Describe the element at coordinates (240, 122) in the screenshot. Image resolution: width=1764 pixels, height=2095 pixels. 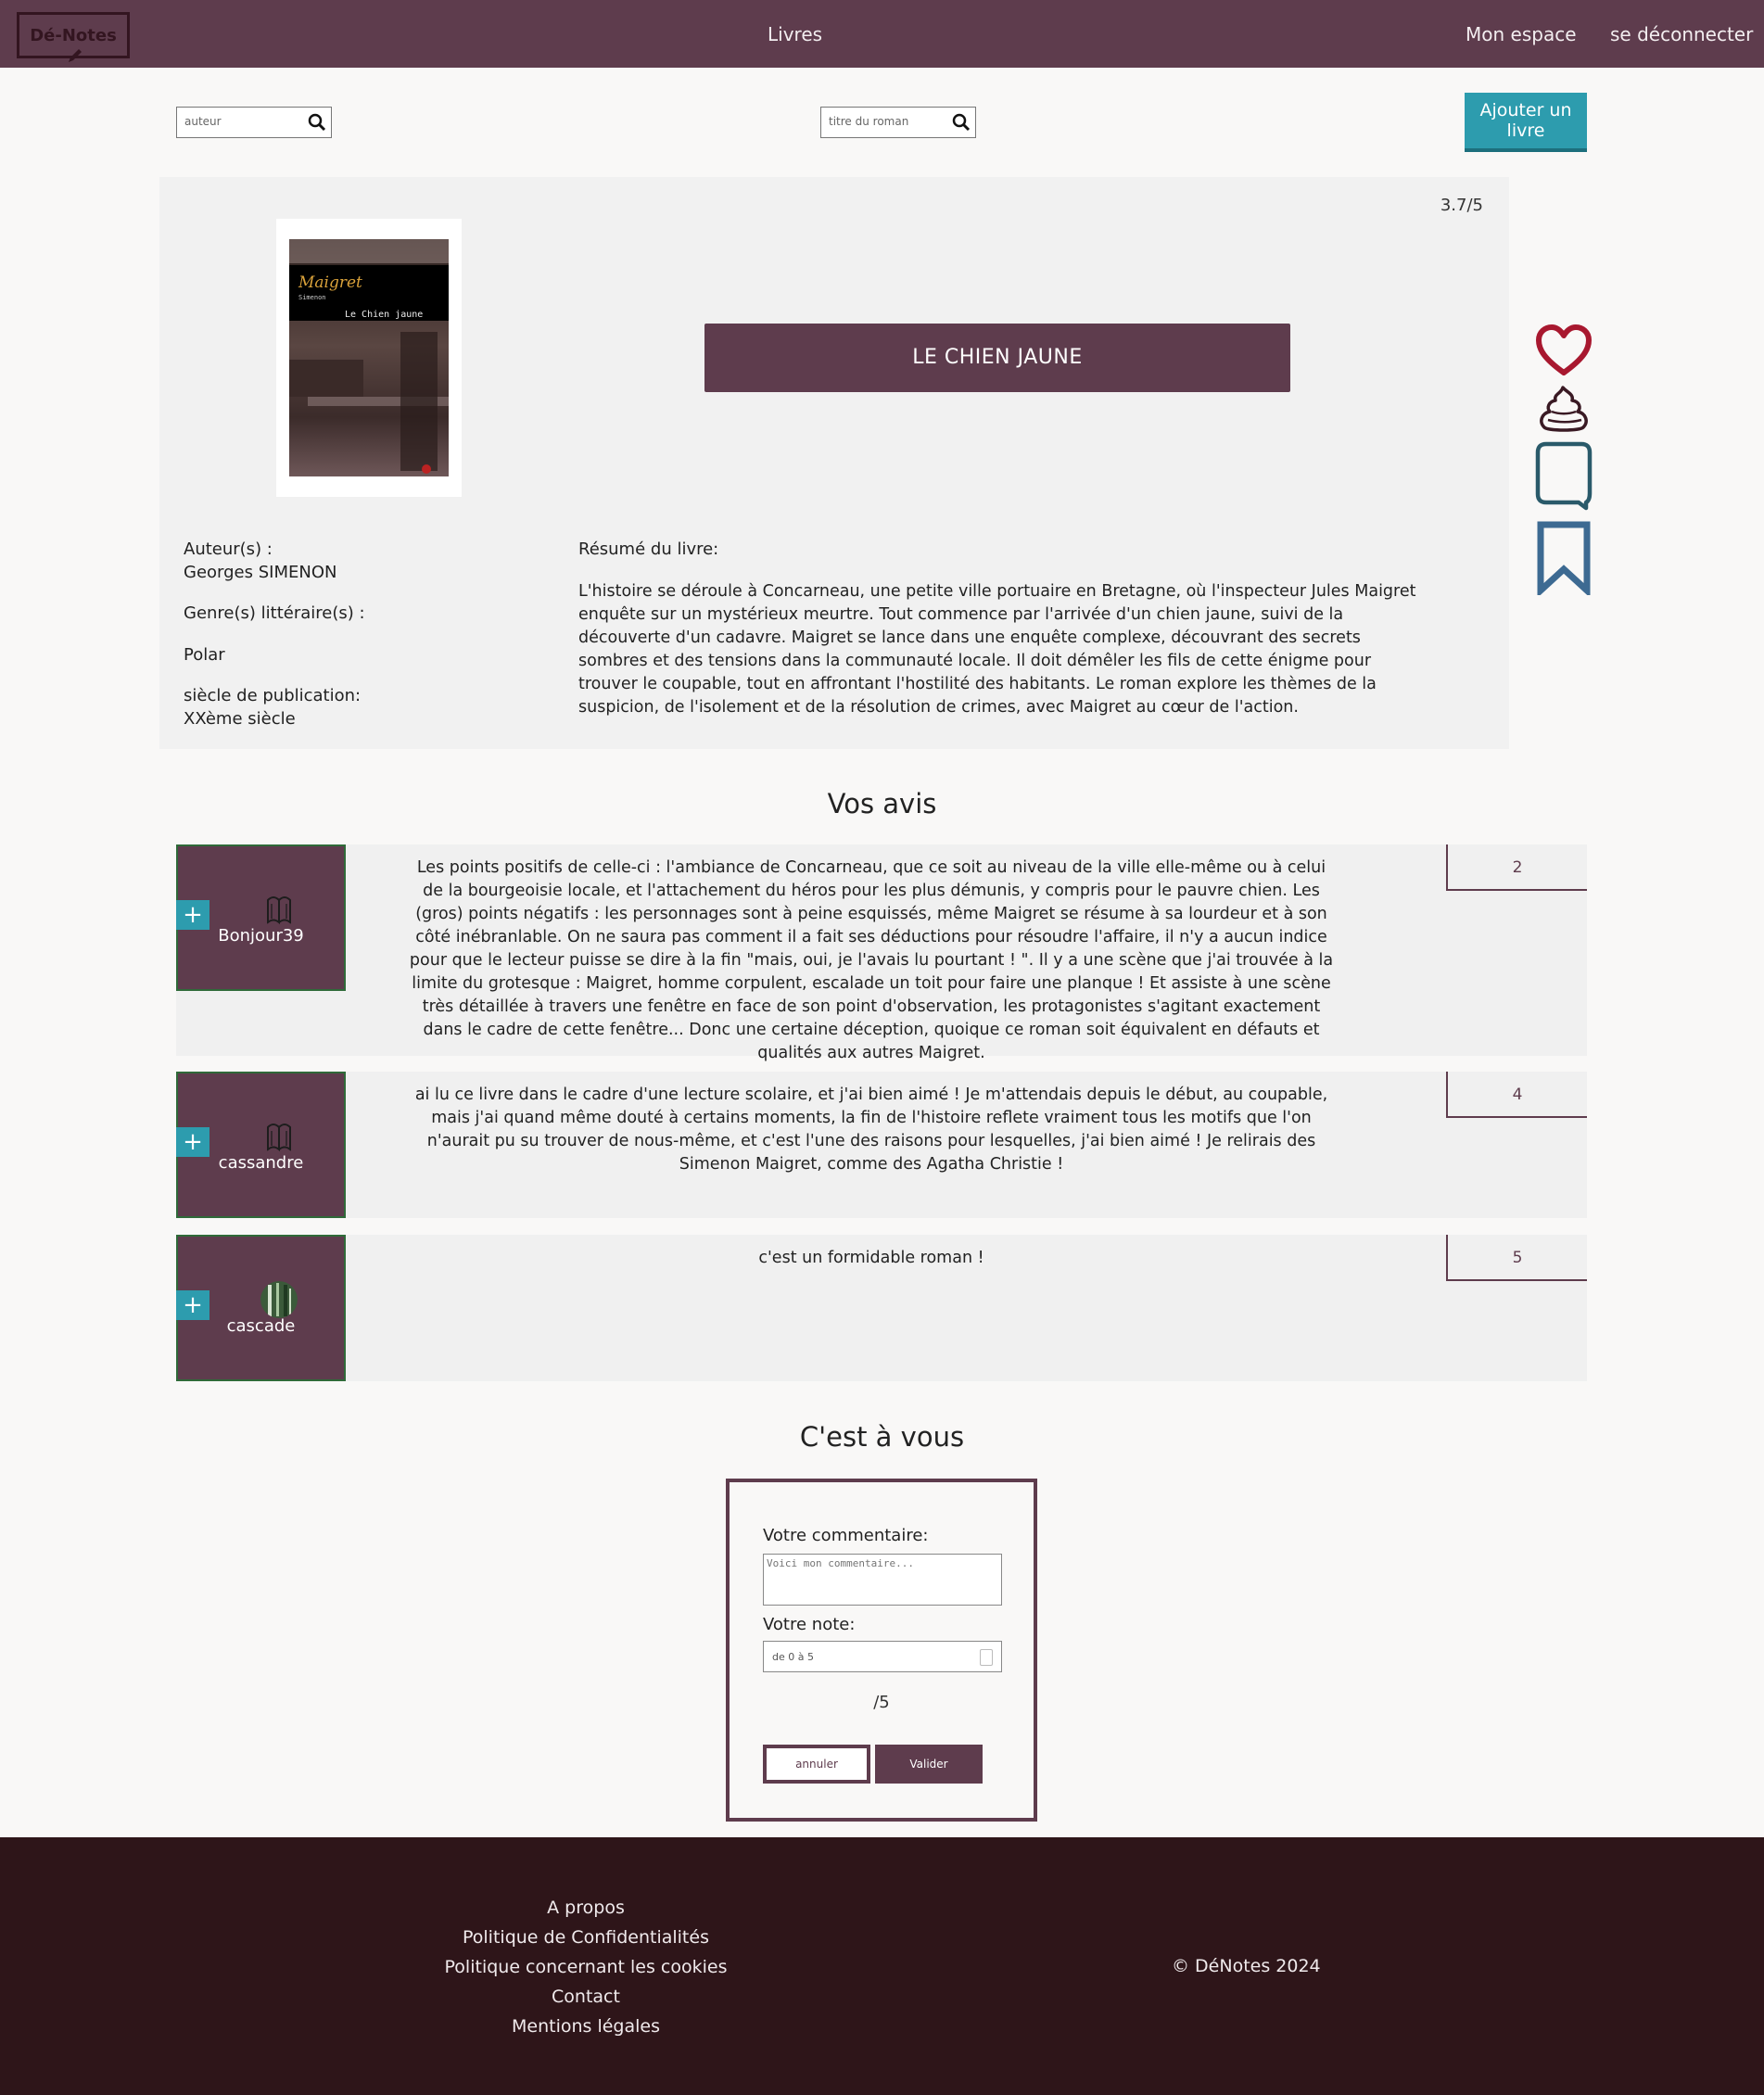
I see `author-search-input` at that location.